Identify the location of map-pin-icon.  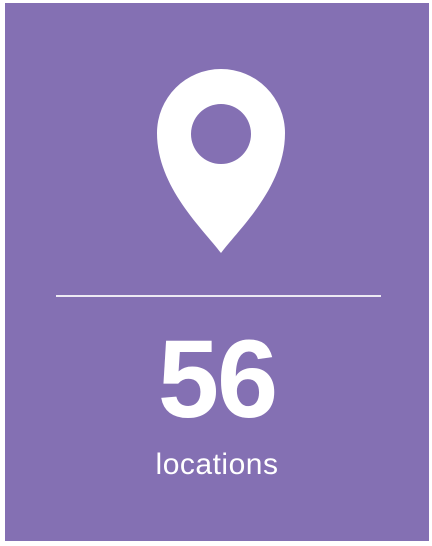
(221, 161).